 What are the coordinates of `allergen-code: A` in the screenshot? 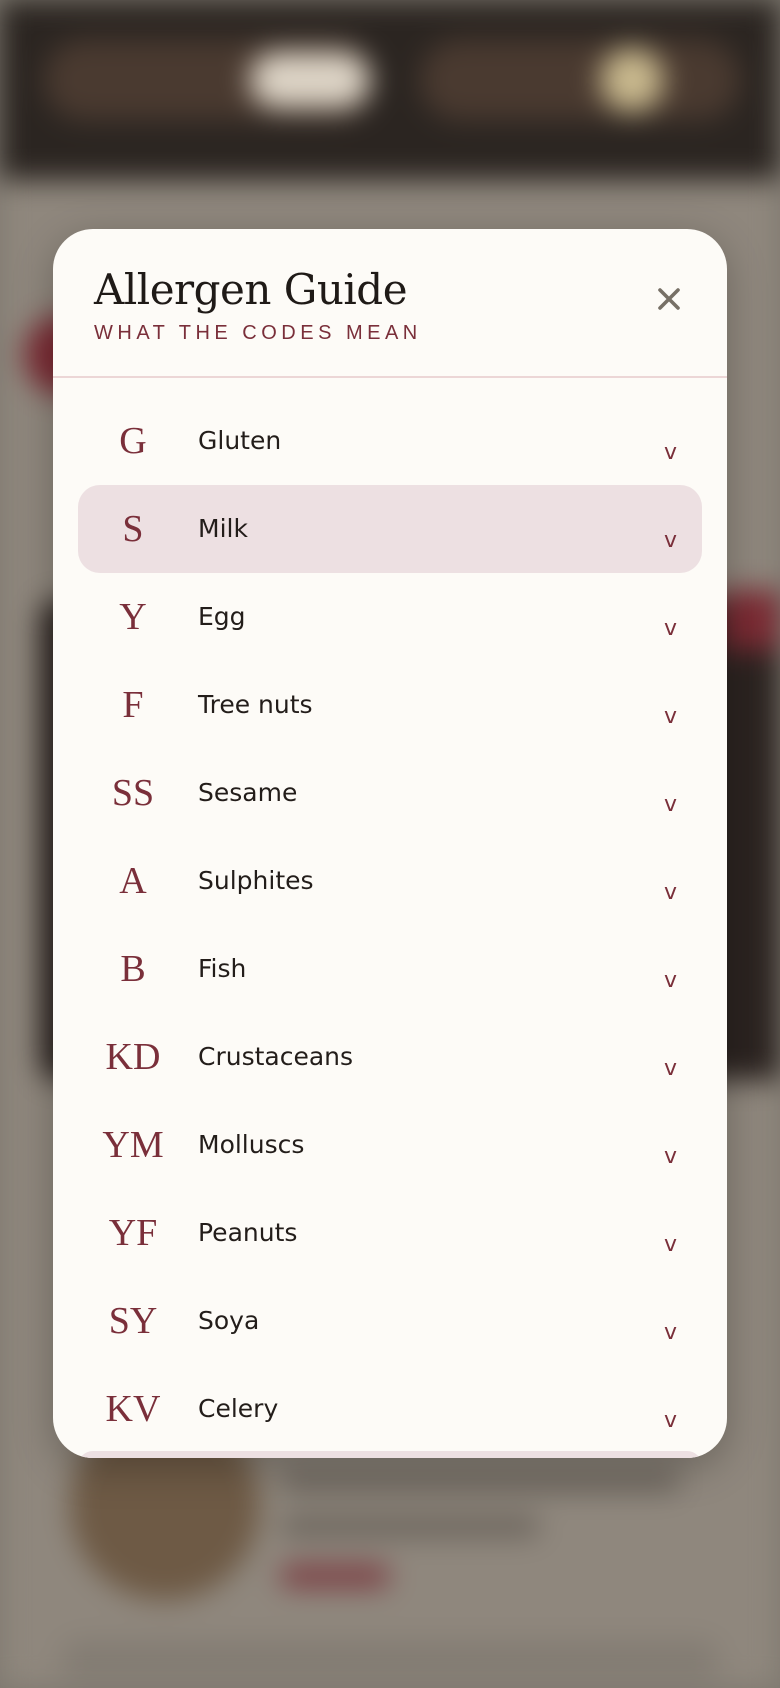 It's located at (133, 881).